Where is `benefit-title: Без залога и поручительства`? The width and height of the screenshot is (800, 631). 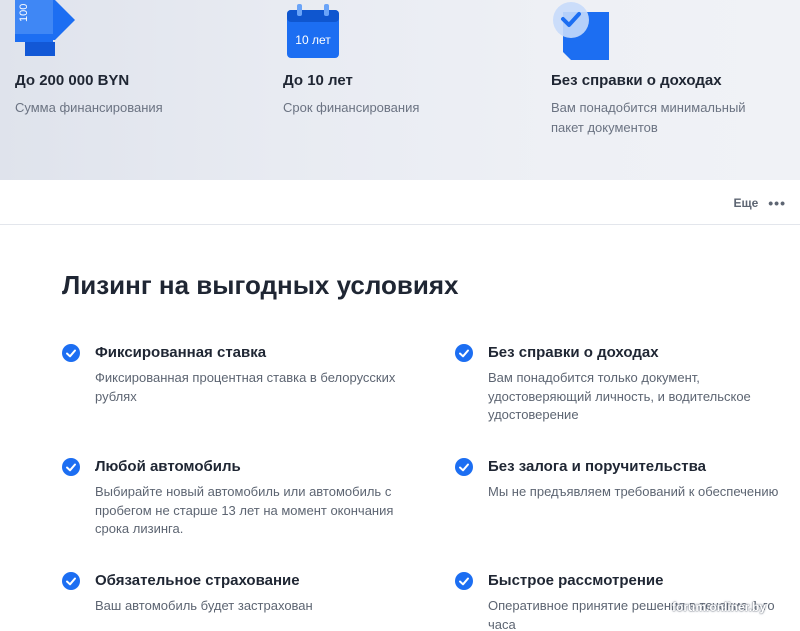 benefit-title: Без залога и поручительства is located at coordinates (597, 466).